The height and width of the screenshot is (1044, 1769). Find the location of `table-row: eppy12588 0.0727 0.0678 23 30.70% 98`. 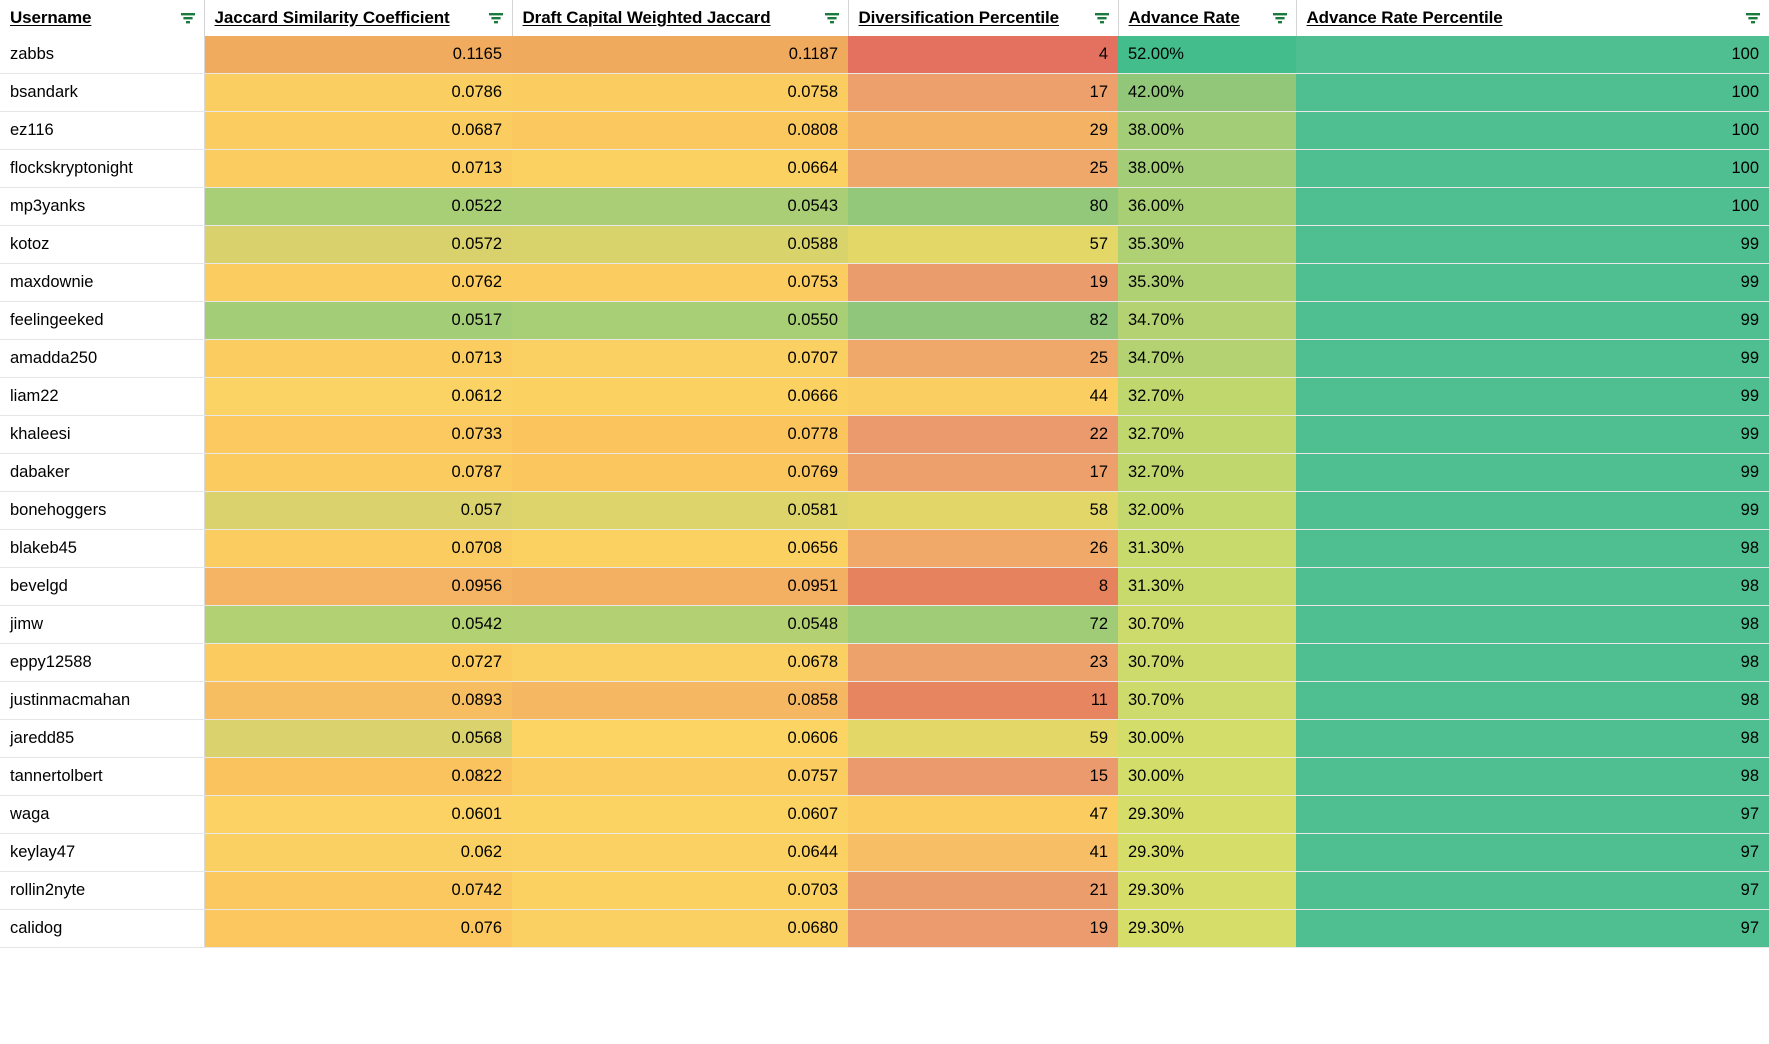

table-row: eppy12588 0.0727 0.0678 23 30.70% 98 is located at coordinates (884, 662).